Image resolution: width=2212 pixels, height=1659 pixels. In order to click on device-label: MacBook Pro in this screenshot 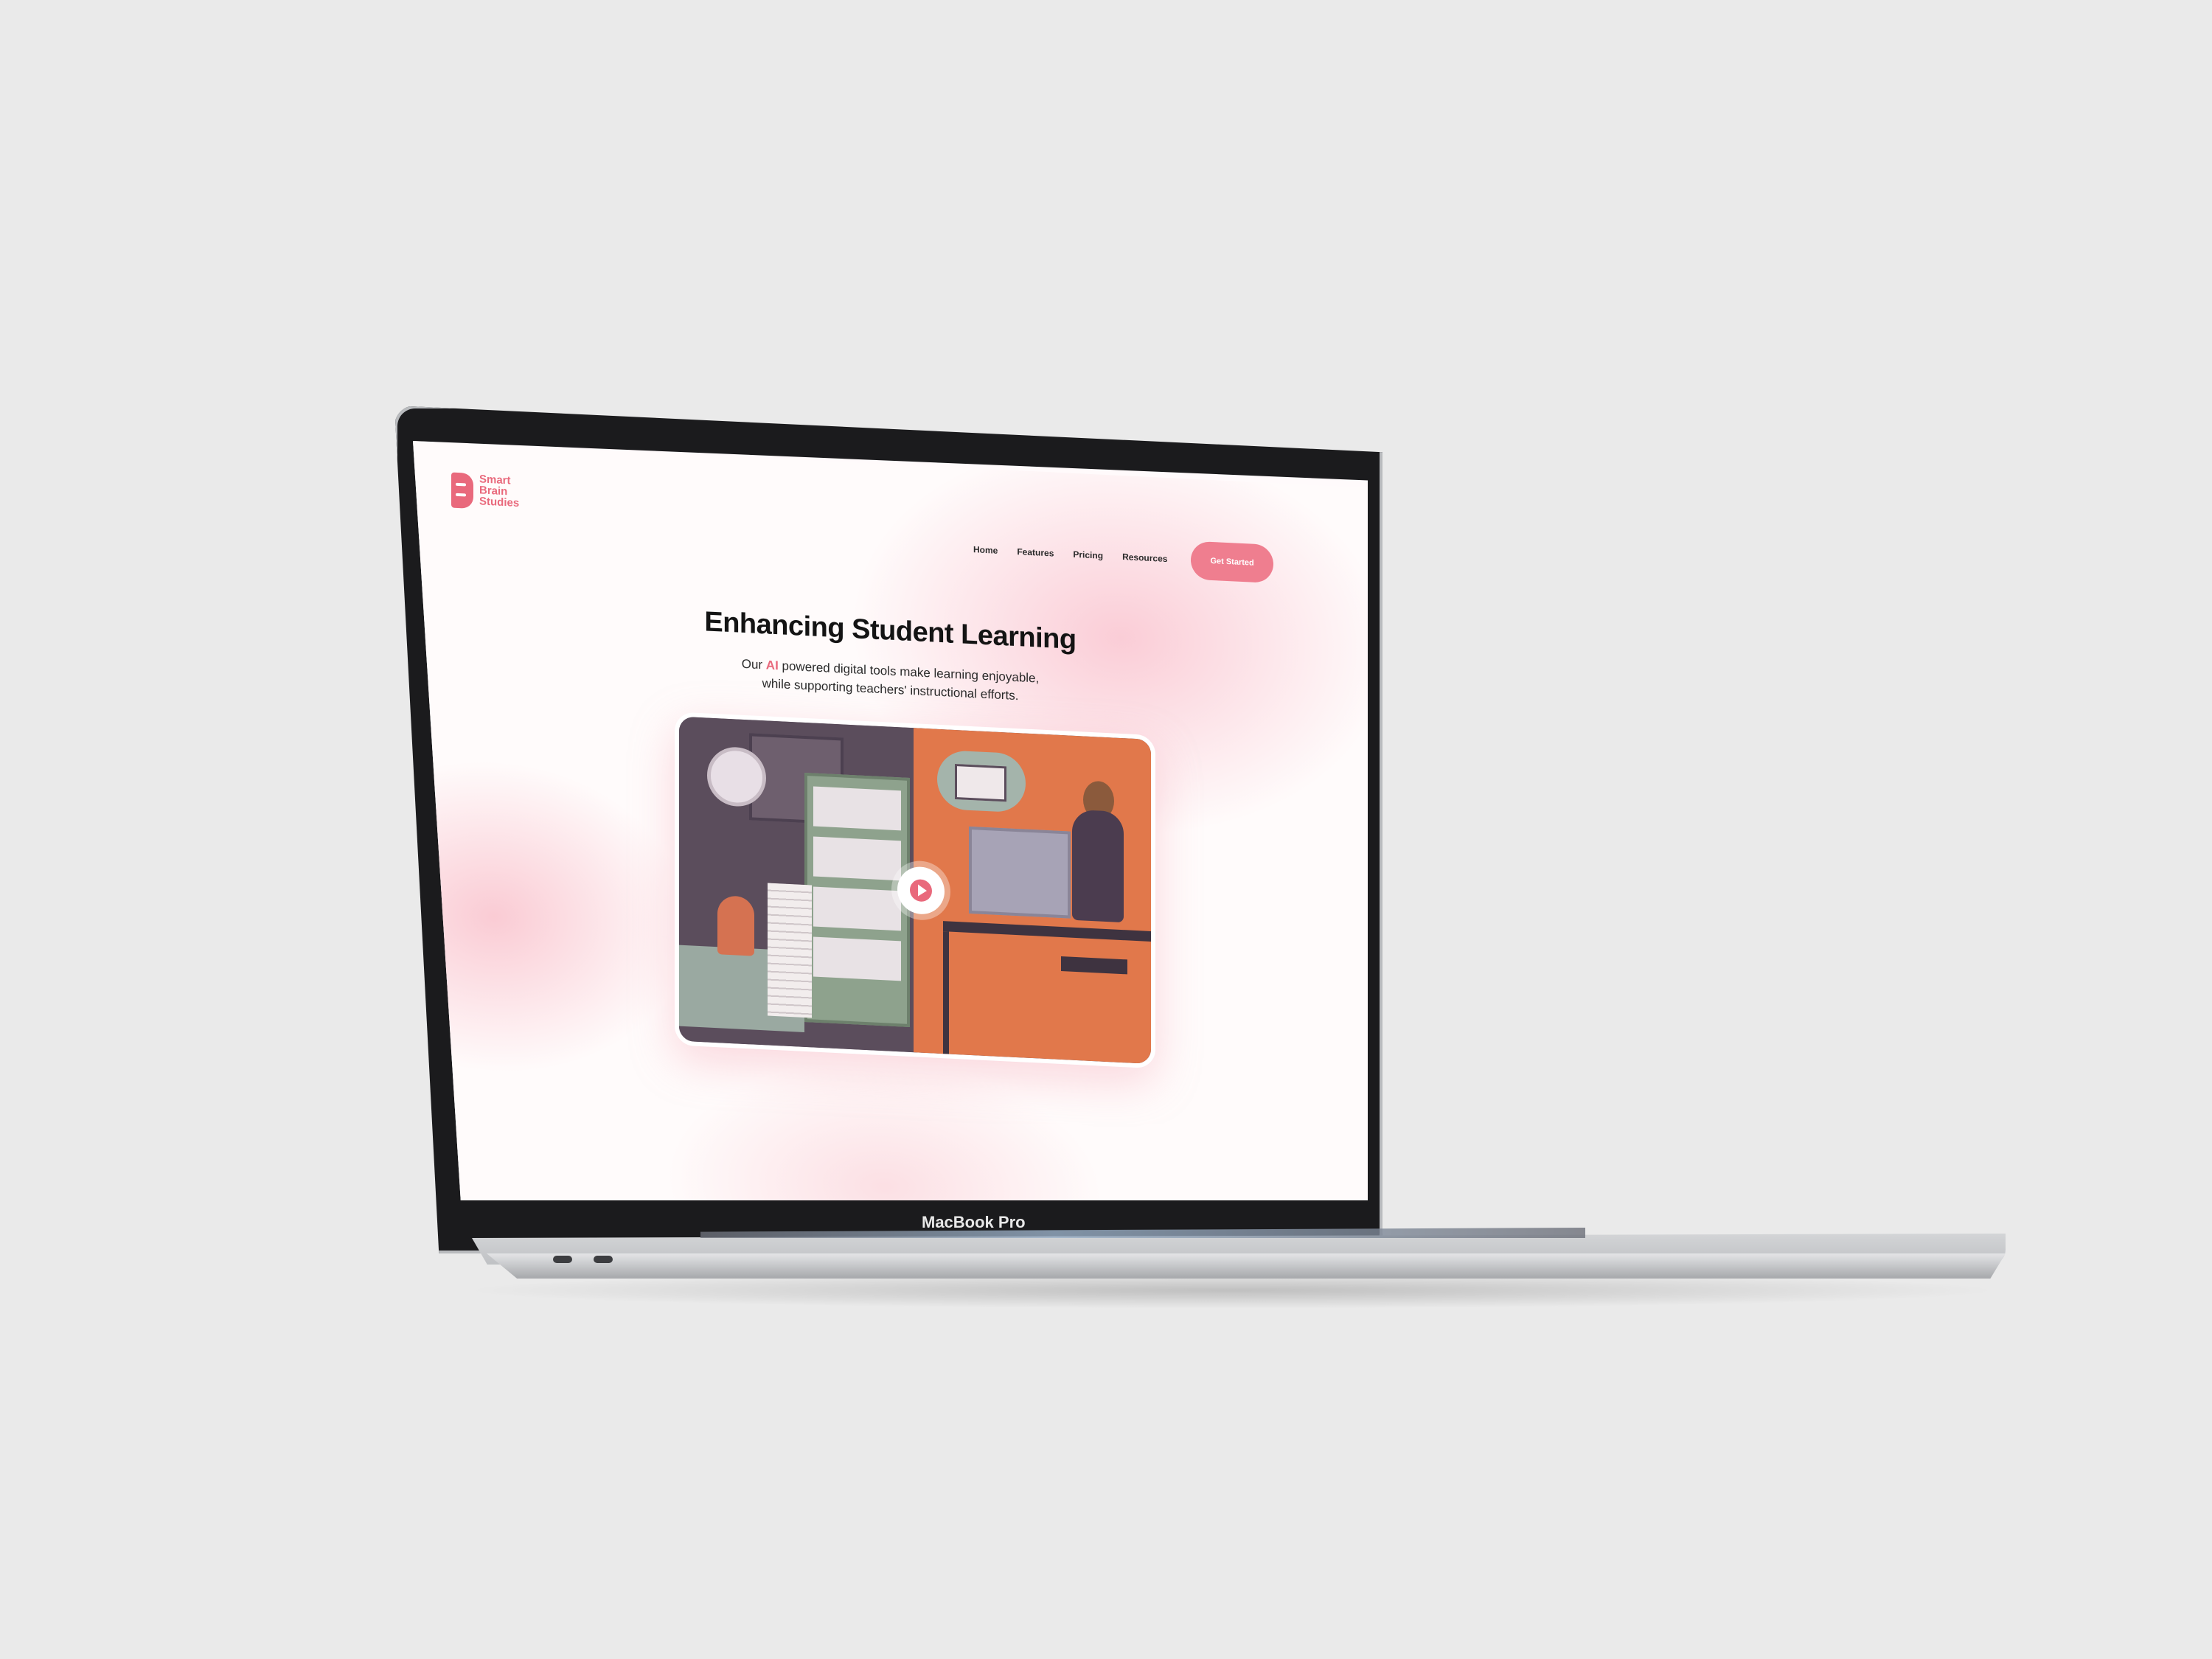, I will do `click(974, 1222)`.